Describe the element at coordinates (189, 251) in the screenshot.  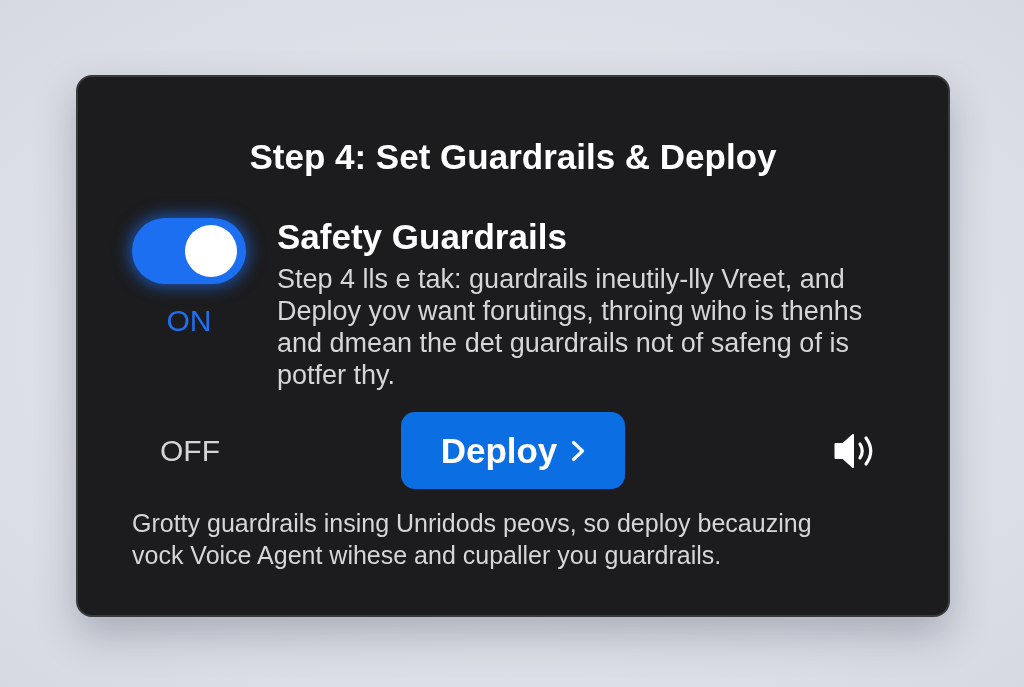
I see `toggle-switch` at that location.